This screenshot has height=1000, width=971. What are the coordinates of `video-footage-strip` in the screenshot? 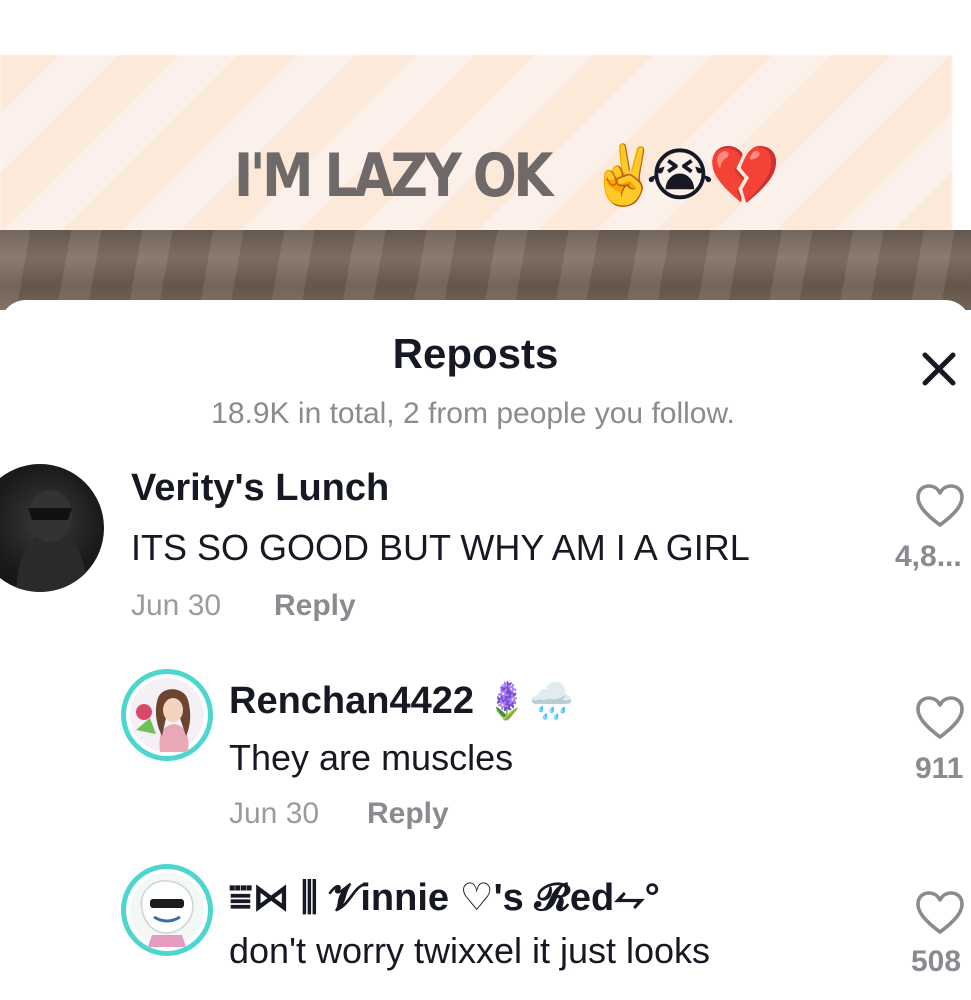 It's located at (485, 270).